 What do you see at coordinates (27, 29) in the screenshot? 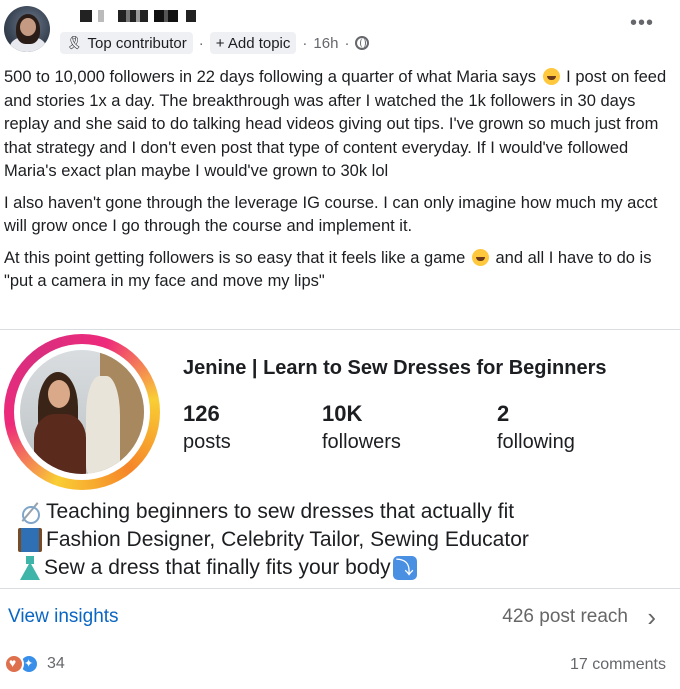
I see `author-avatar` at bounding box center [27, 29].